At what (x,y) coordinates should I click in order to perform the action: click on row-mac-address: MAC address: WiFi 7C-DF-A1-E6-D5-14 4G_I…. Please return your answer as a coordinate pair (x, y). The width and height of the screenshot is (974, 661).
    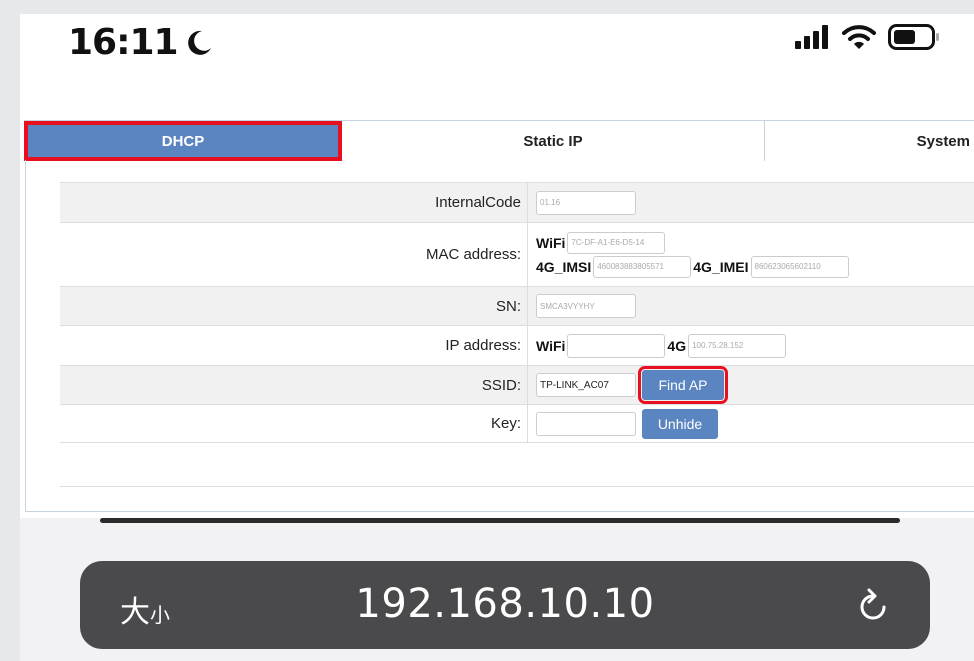
    Looking at the image, I should click on (517, 255).